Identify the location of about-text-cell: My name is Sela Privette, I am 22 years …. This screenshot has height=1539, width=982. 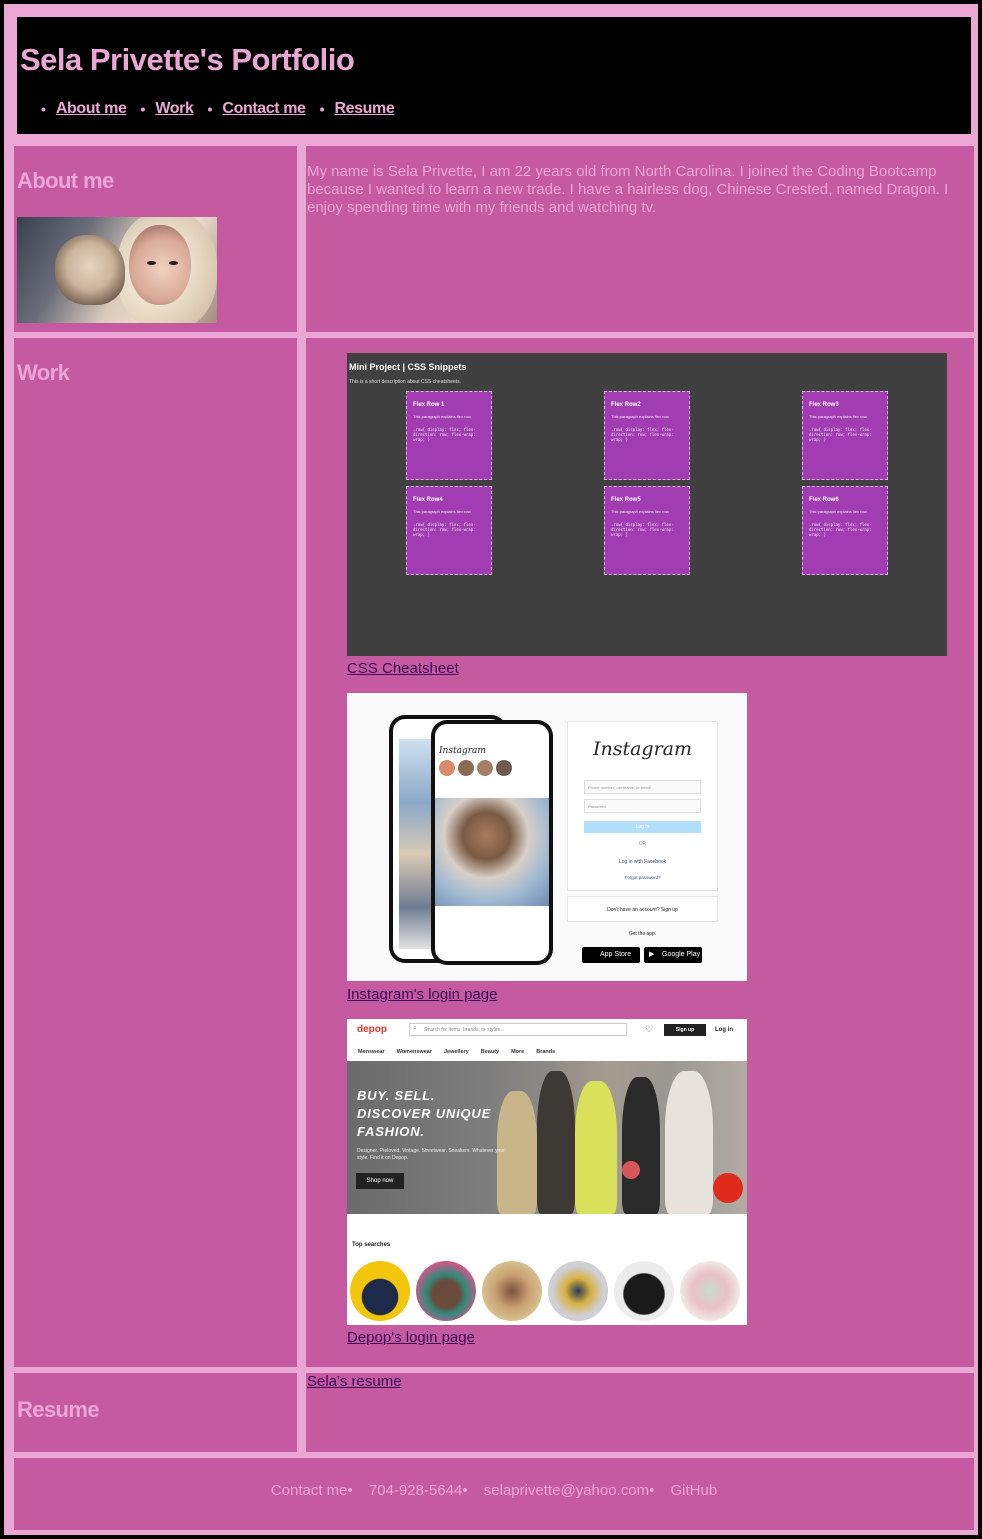
(640, 239).